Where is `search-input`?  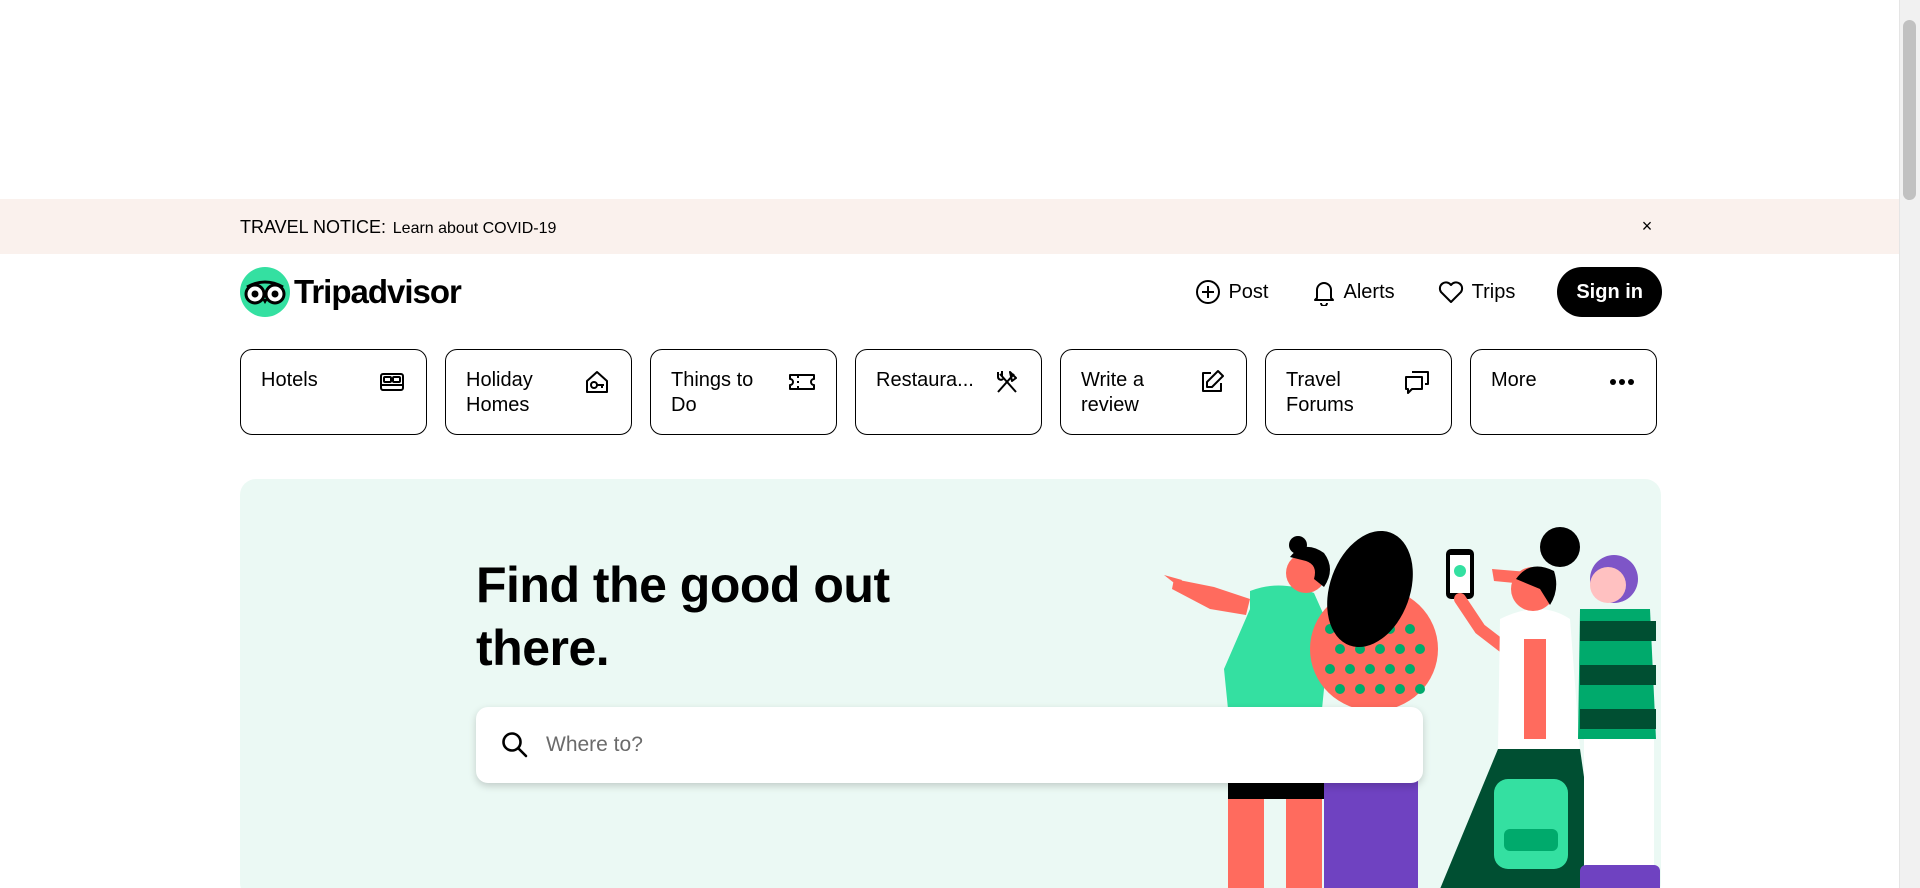
search-input is located at coordinates (971, 745).